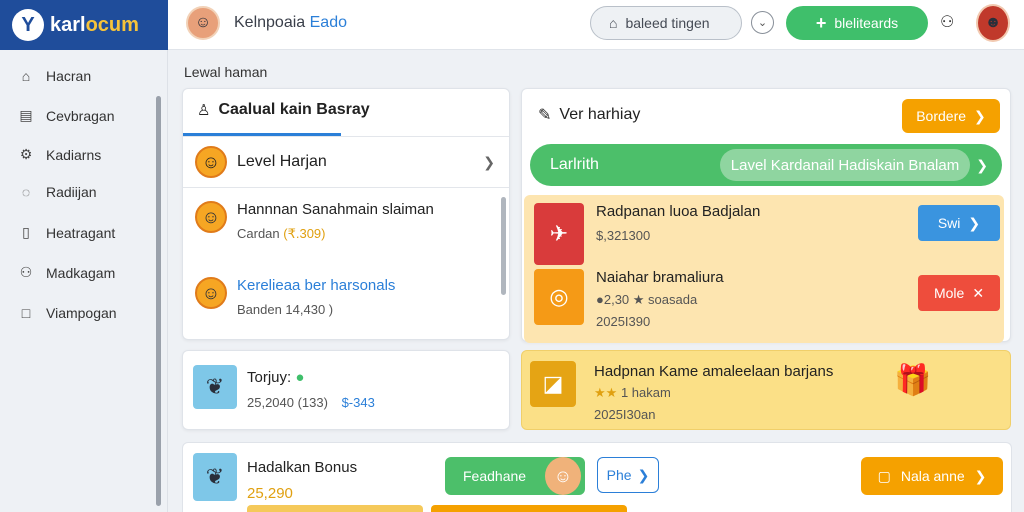  I want to click on page-title: Kelnpoaia Eado, so click(290, 23).